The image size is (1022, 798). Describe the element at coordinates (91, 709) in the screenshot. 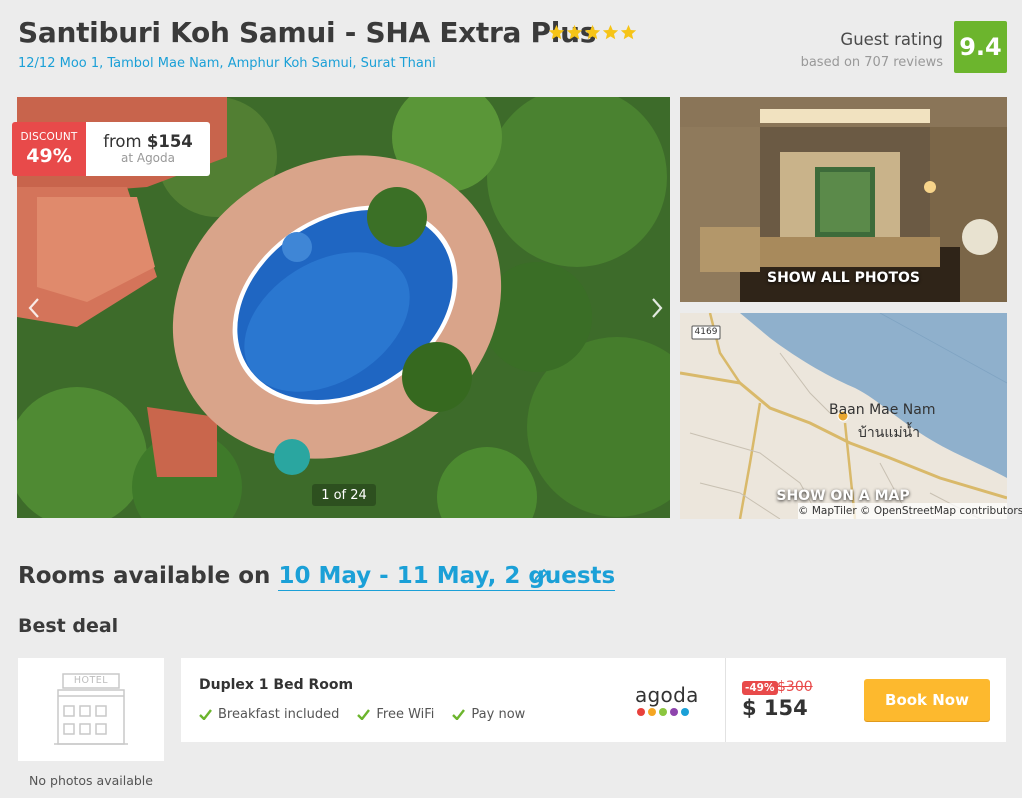

I see `room-thumbnail-placeholder: HOTEL` at that location.